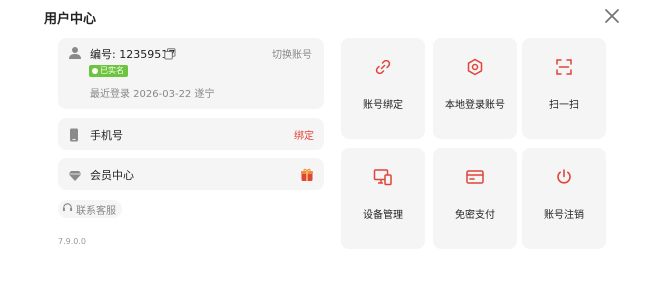 Image resolution: width=668 pixels, height=300 pixels. I want to click on local-login-account-tile: 本地登录账号, so click(475, 88).